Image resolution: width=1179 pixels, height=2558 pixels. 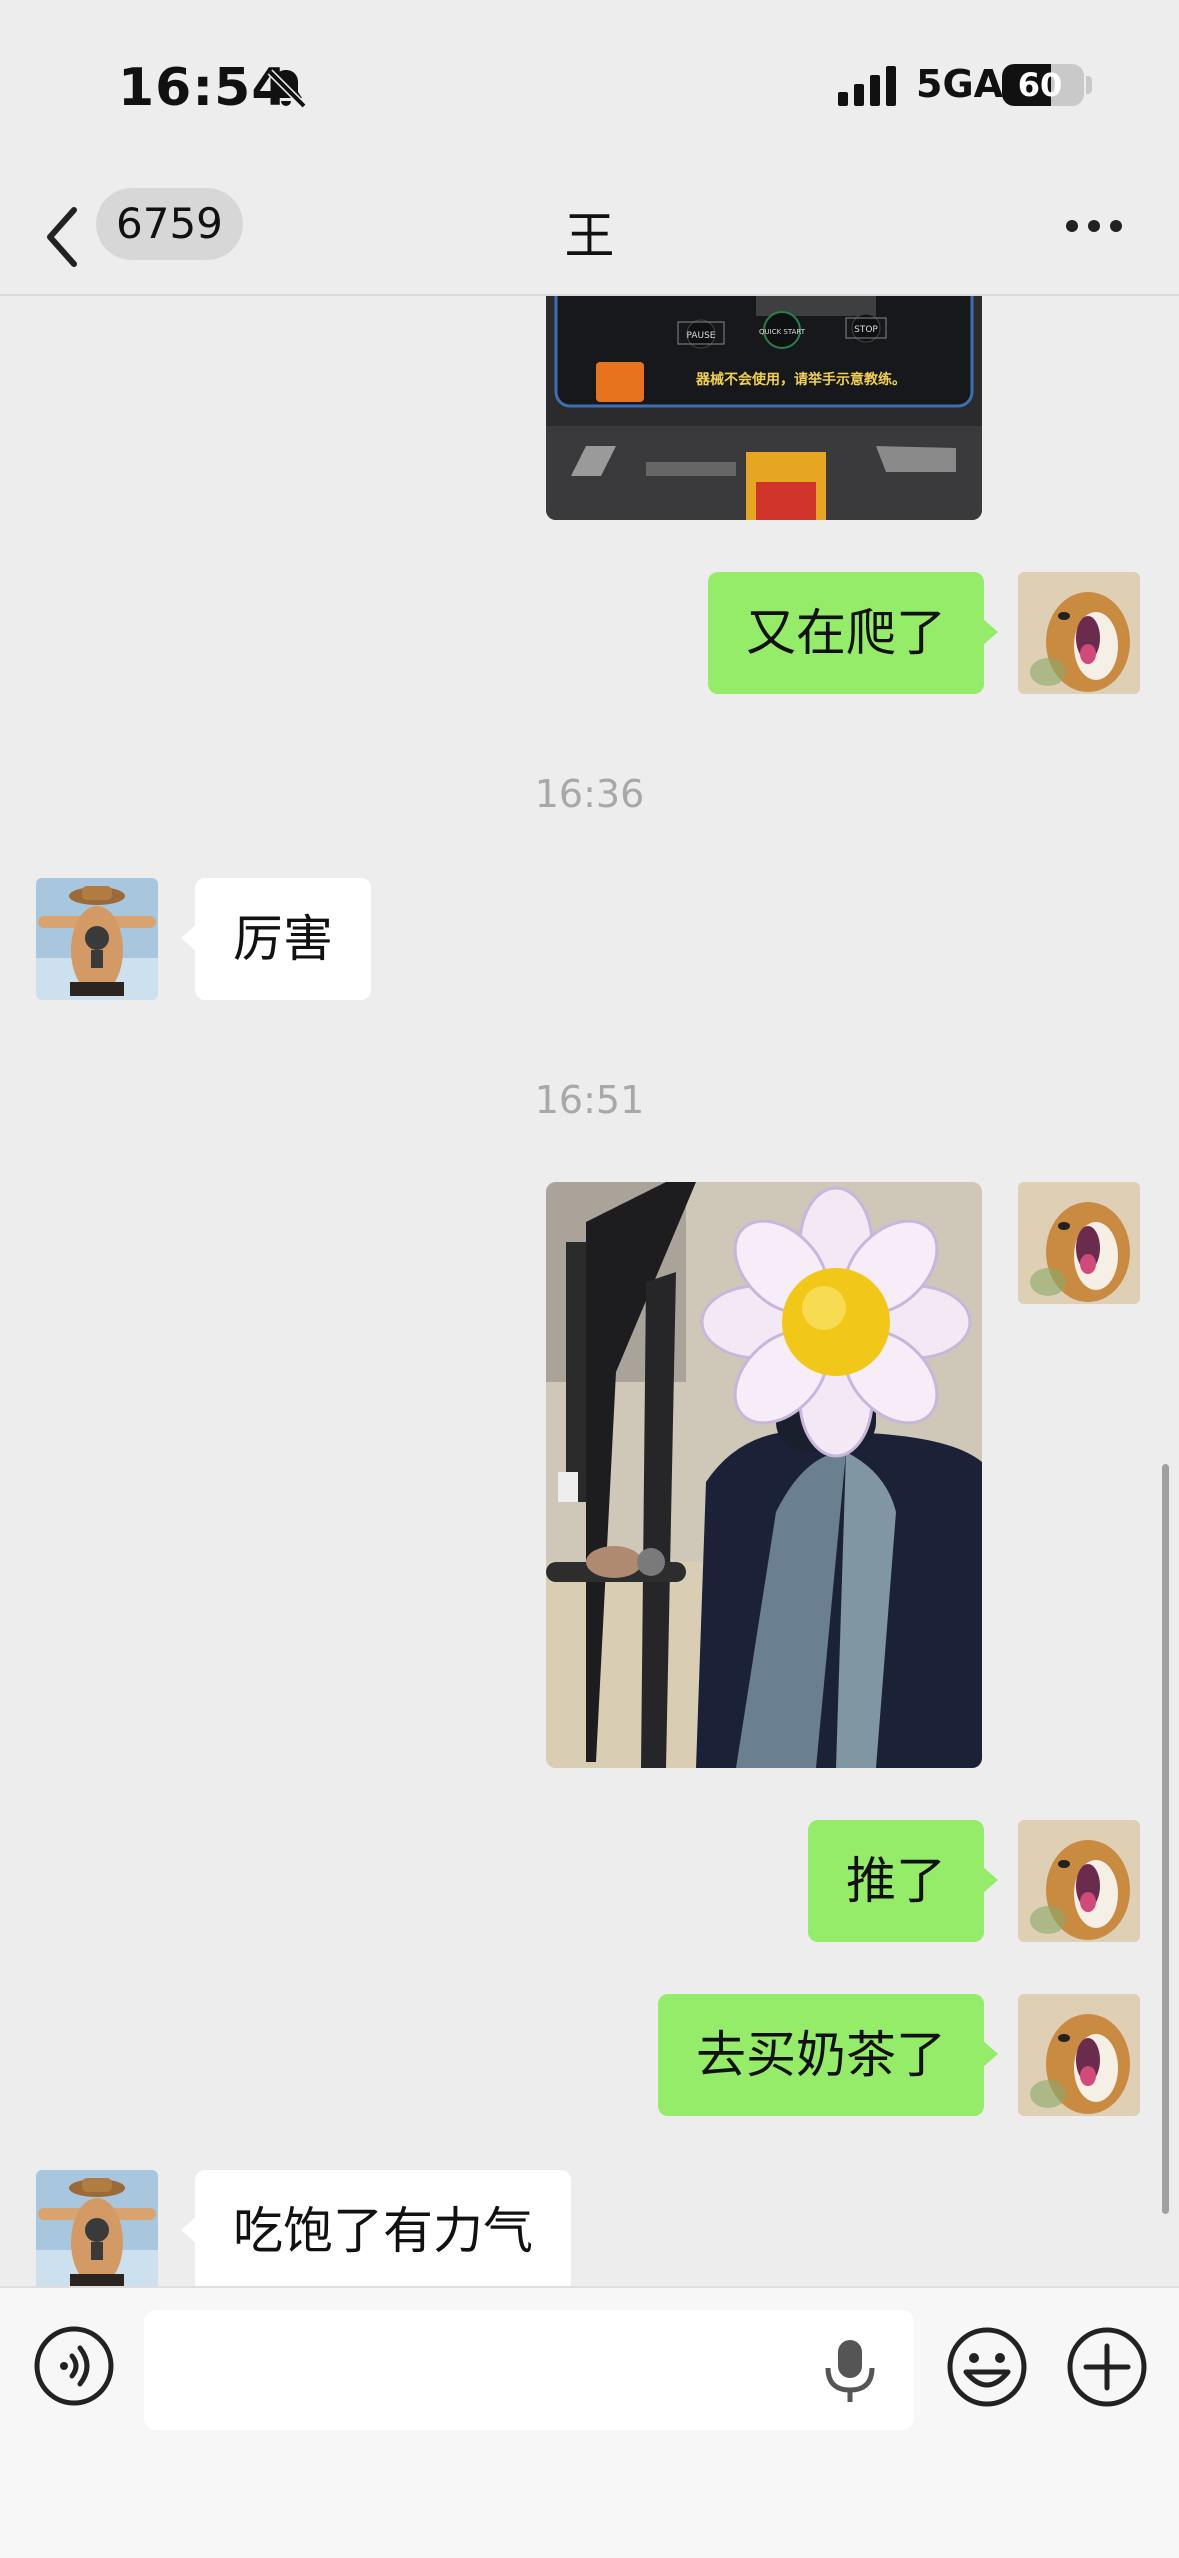 I want to click on message-bubble: 去买奶茶了, so click(x=828, y=2055).